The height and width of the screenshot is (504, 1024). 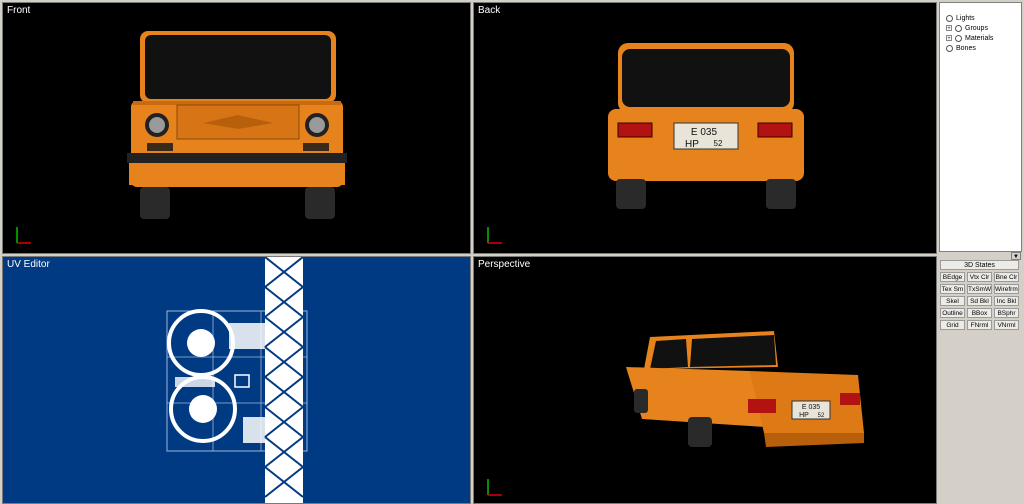 I want to click on state-button-inc-bkl: Inc Bkl, so click(x=1006, y=301).